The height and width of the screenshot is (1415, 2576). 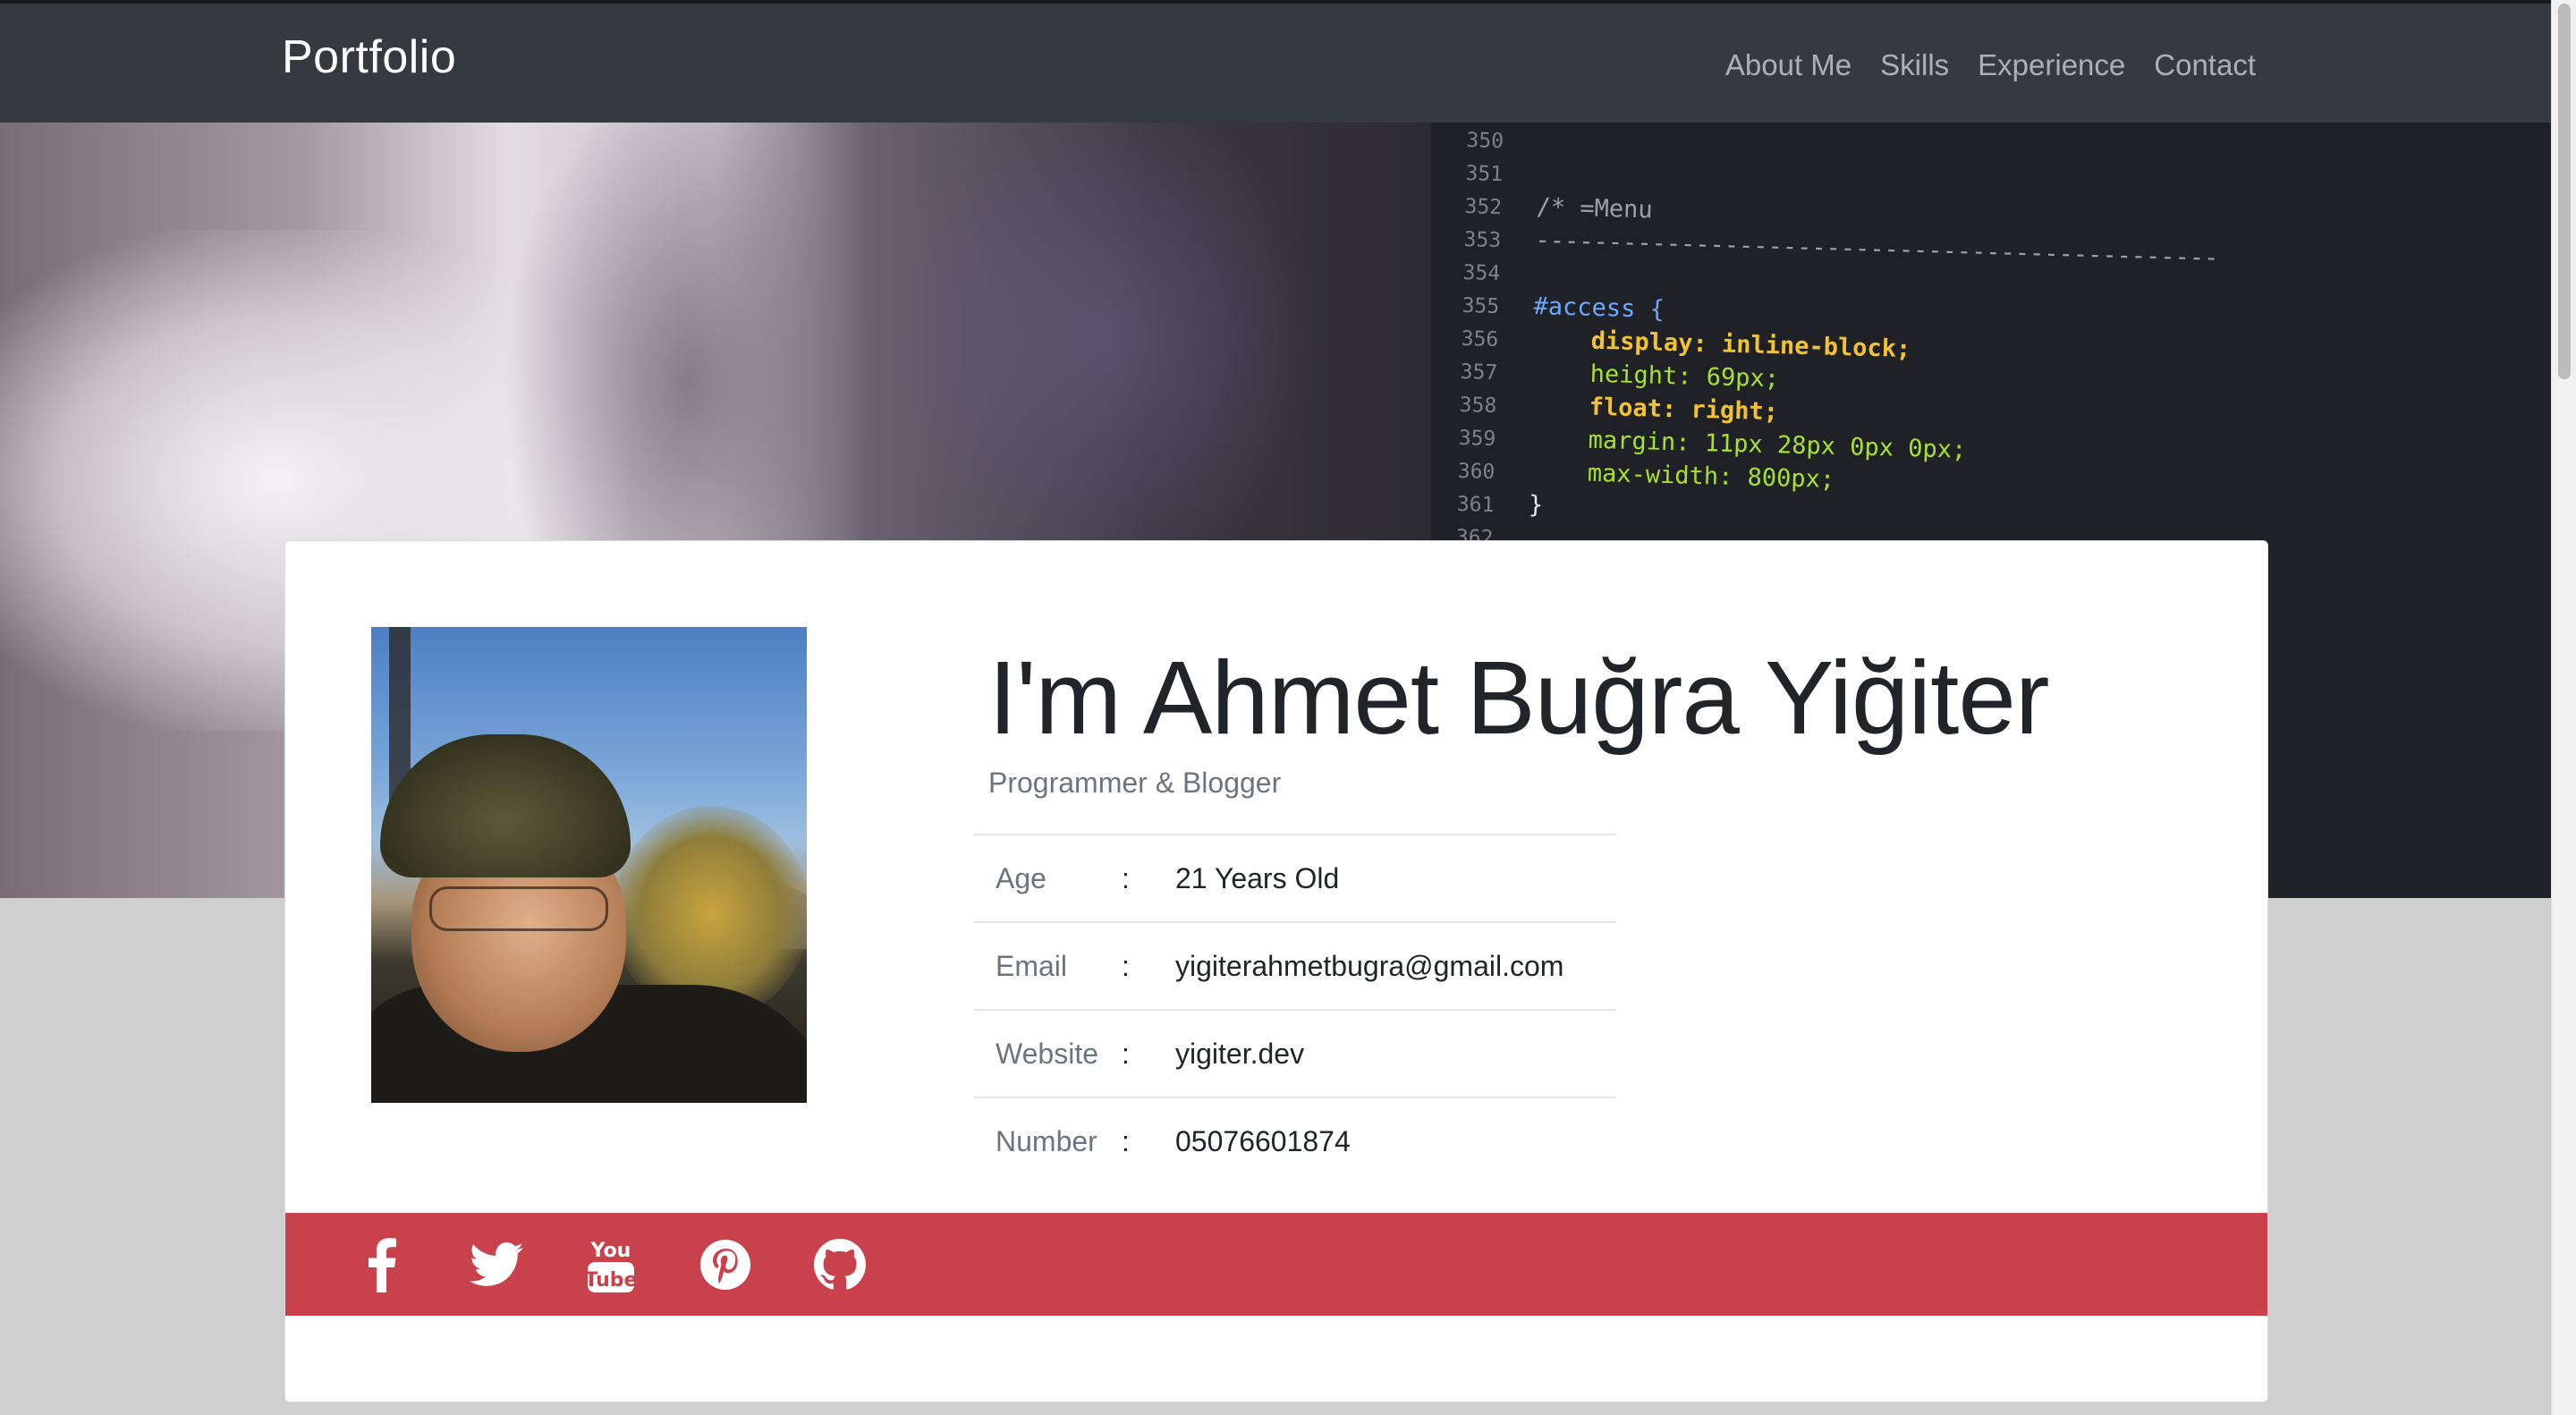 What do you see at coordinates (1048, 878) in the screenshot?
I see `info-label: Age` at bounding box center [1048, 878].